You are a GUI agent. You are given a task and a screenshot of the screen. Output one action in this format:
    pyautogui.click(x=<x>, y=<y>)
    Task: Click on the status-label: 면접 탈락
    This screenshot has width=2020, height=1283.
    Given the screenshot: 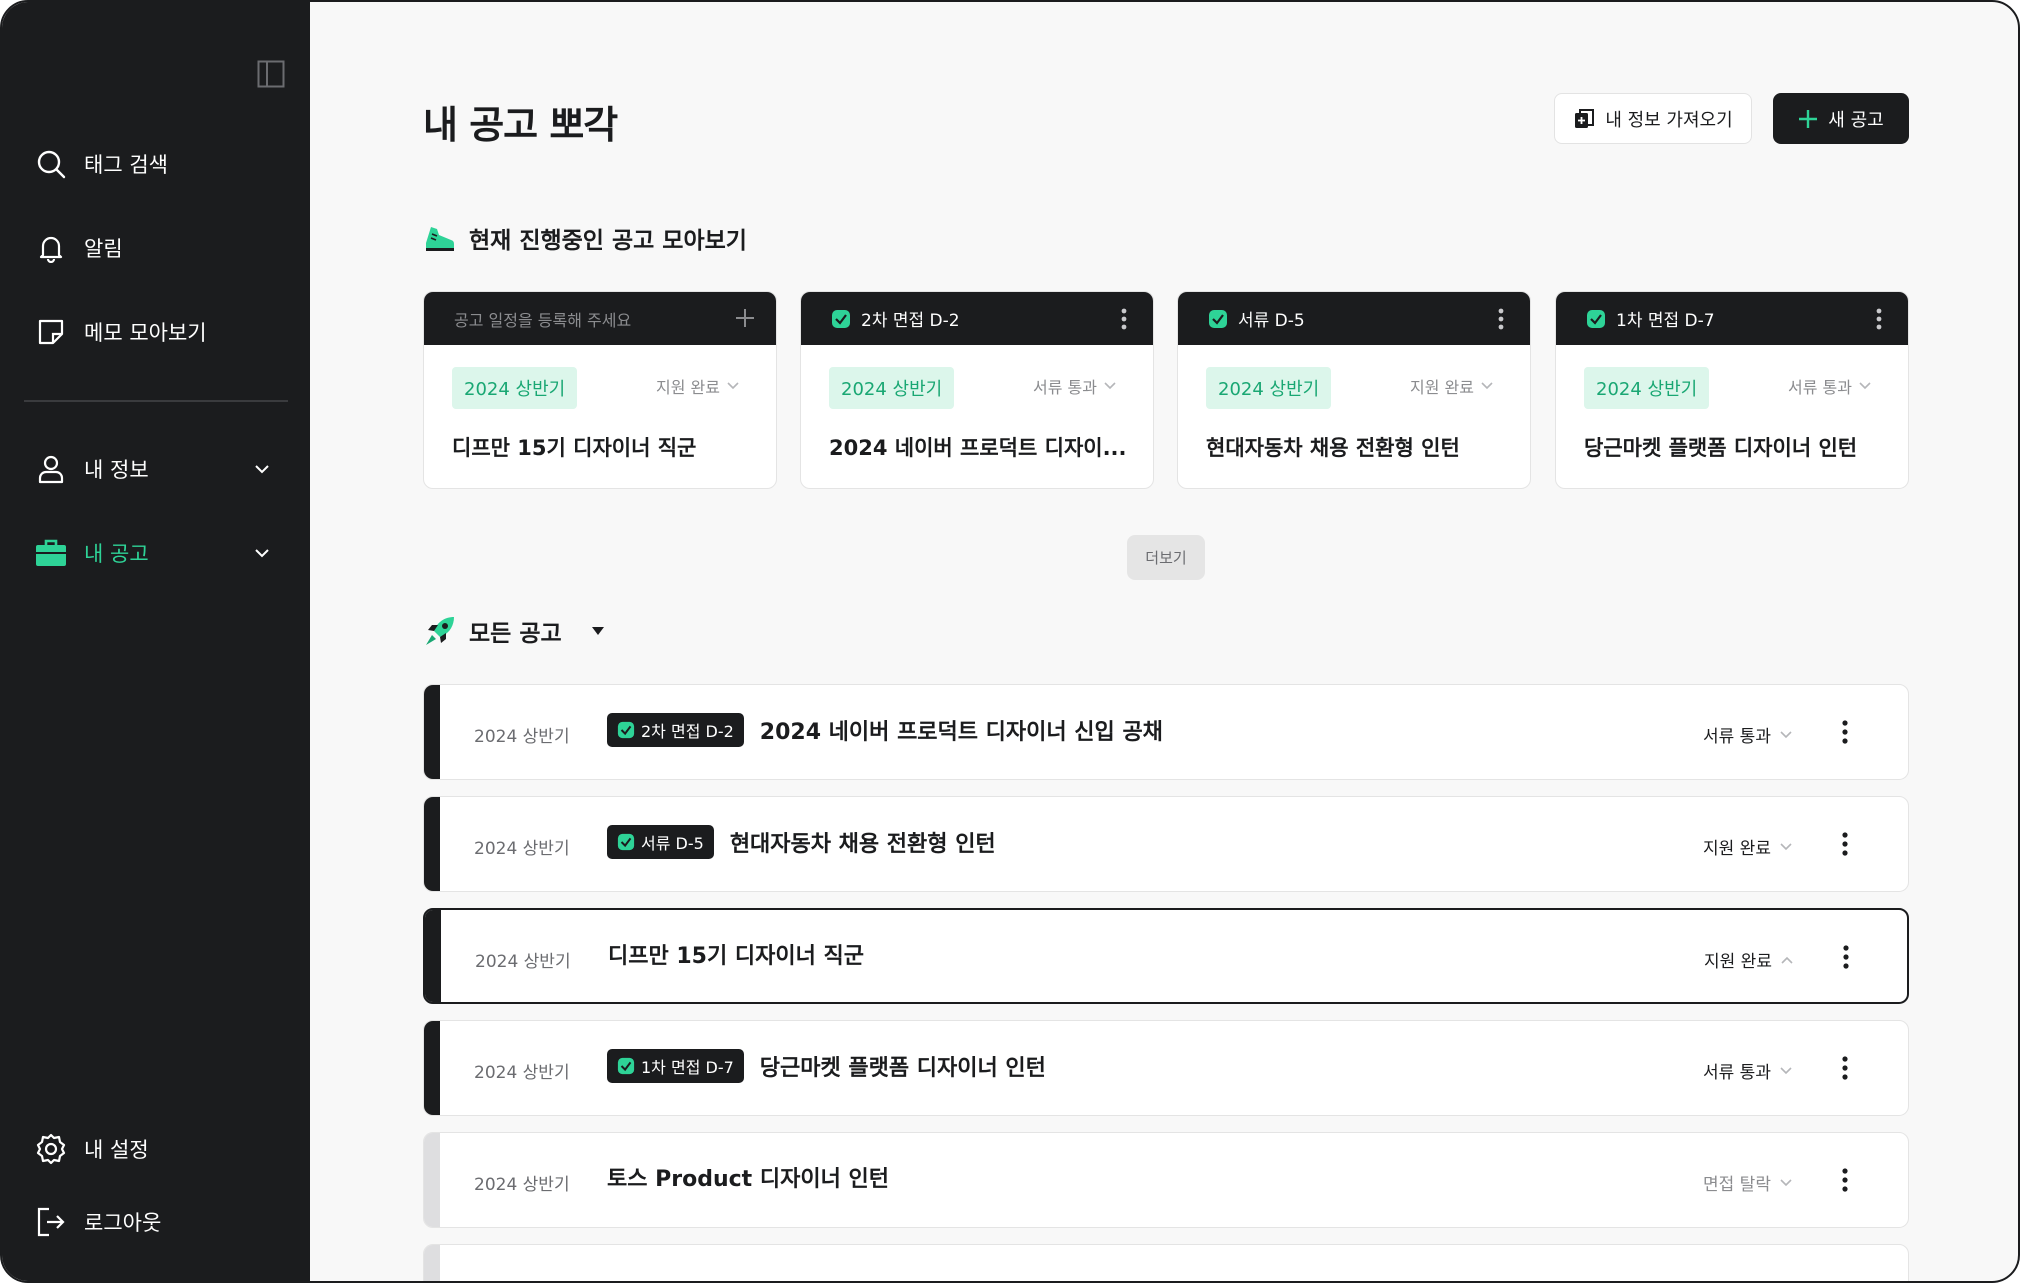 What is the action you would take?
    pyautogui.click(x=1737, y=1185)
    